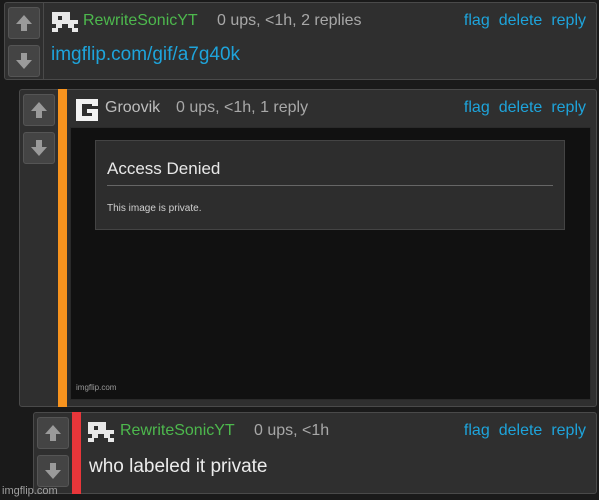  I want to click on image-watermark: imgflip.com, so click(96, 387).